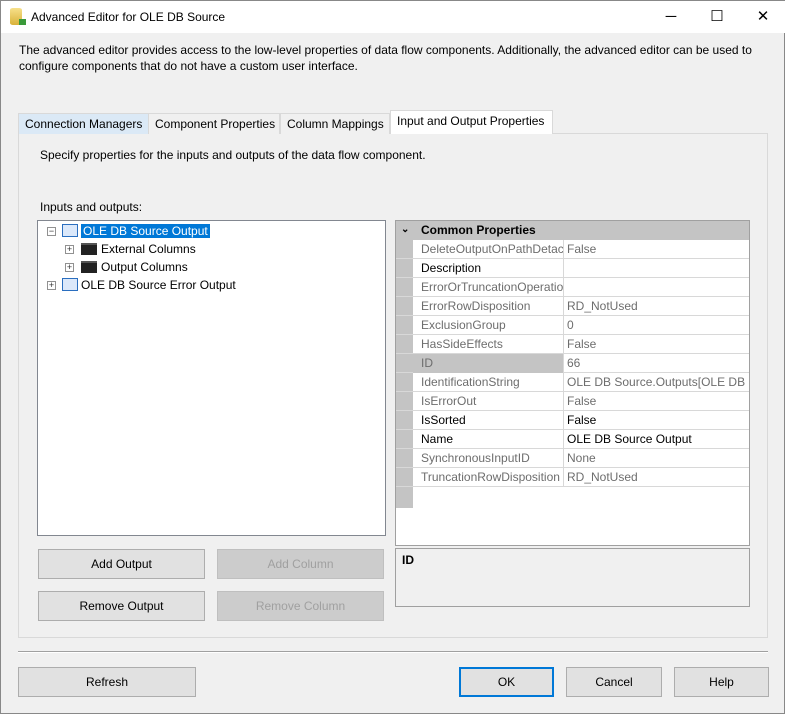 This screenshot has height=714, width=785. I want to click on property-value: 0, so click(569, 325).